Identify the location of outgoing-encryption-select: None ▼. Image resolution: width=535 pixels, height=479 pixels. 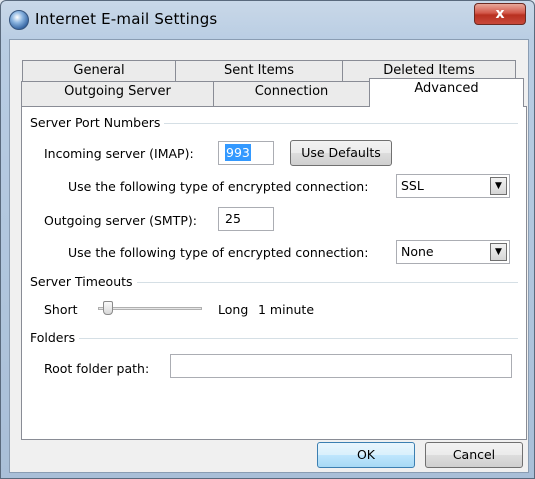
(453, 252).